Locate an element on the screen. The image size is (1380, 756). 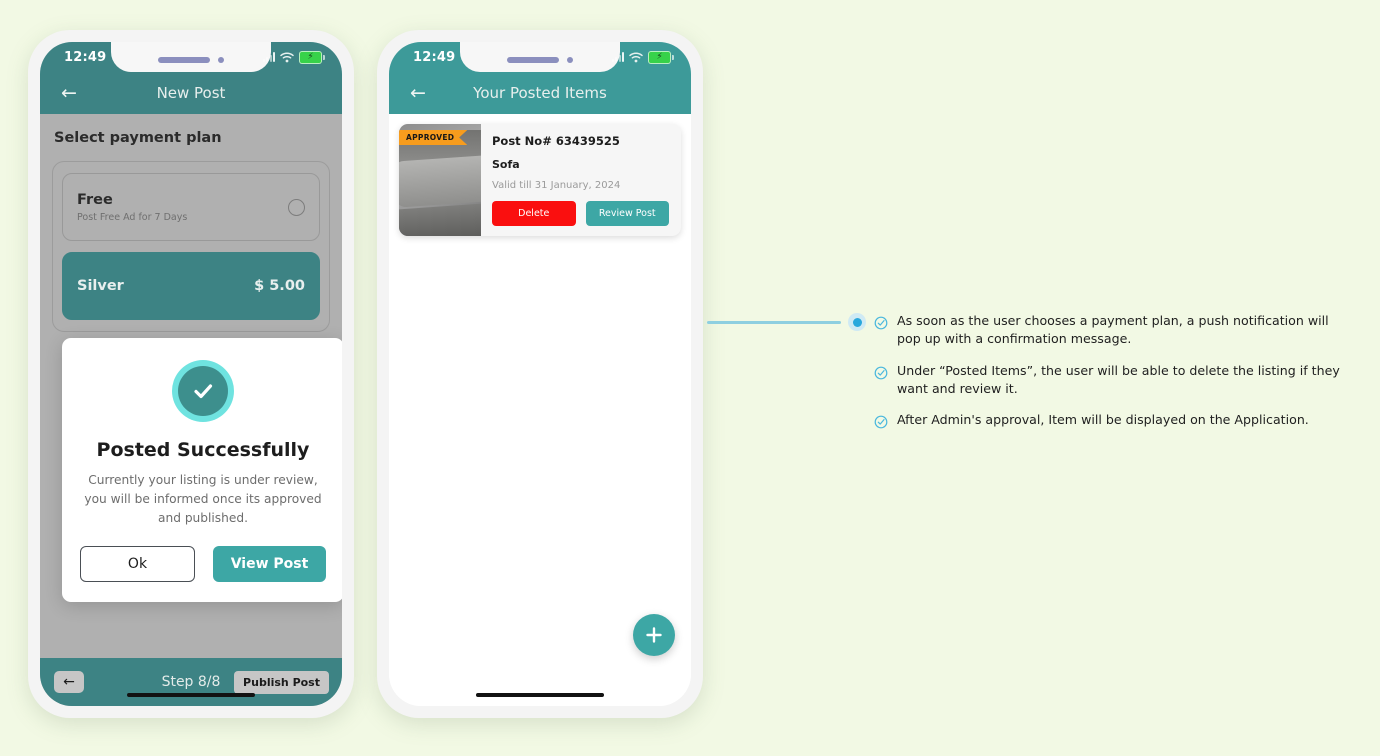
sofa-photo: APPROVED is located at coordinates (440, 180).